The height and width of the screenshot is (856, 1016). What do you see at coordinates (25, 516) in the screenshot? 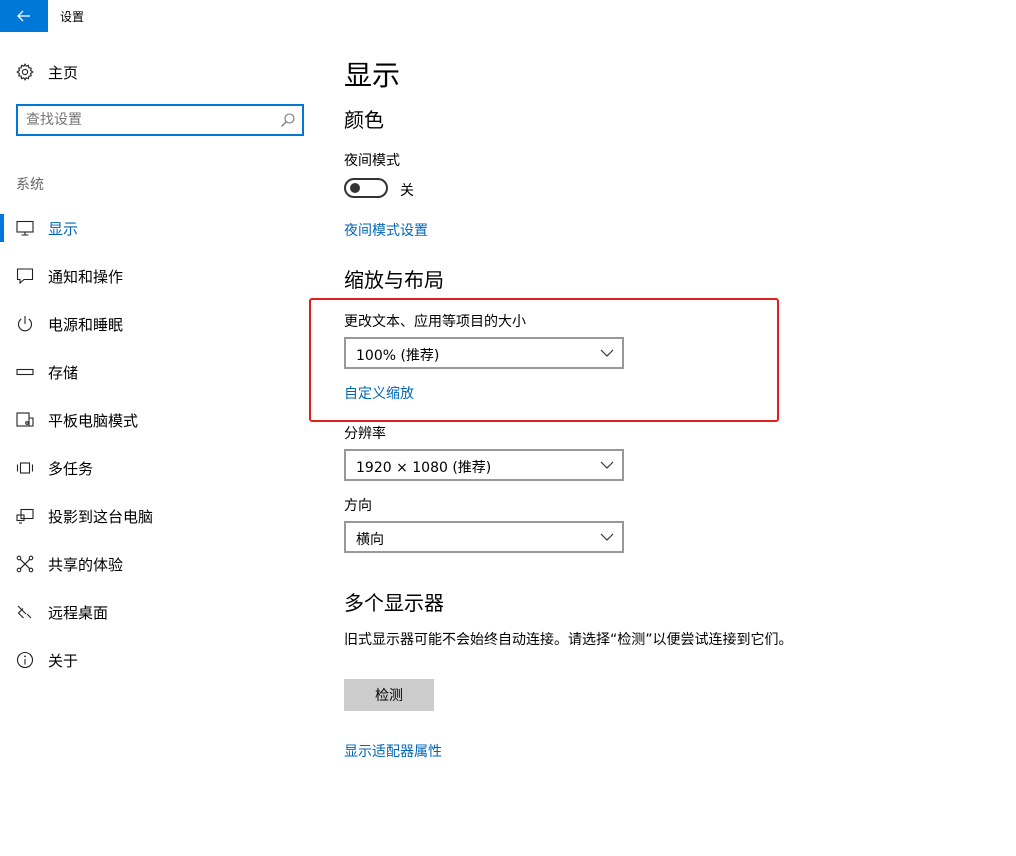
I see `project-icon` at bounding box center [25, 516].